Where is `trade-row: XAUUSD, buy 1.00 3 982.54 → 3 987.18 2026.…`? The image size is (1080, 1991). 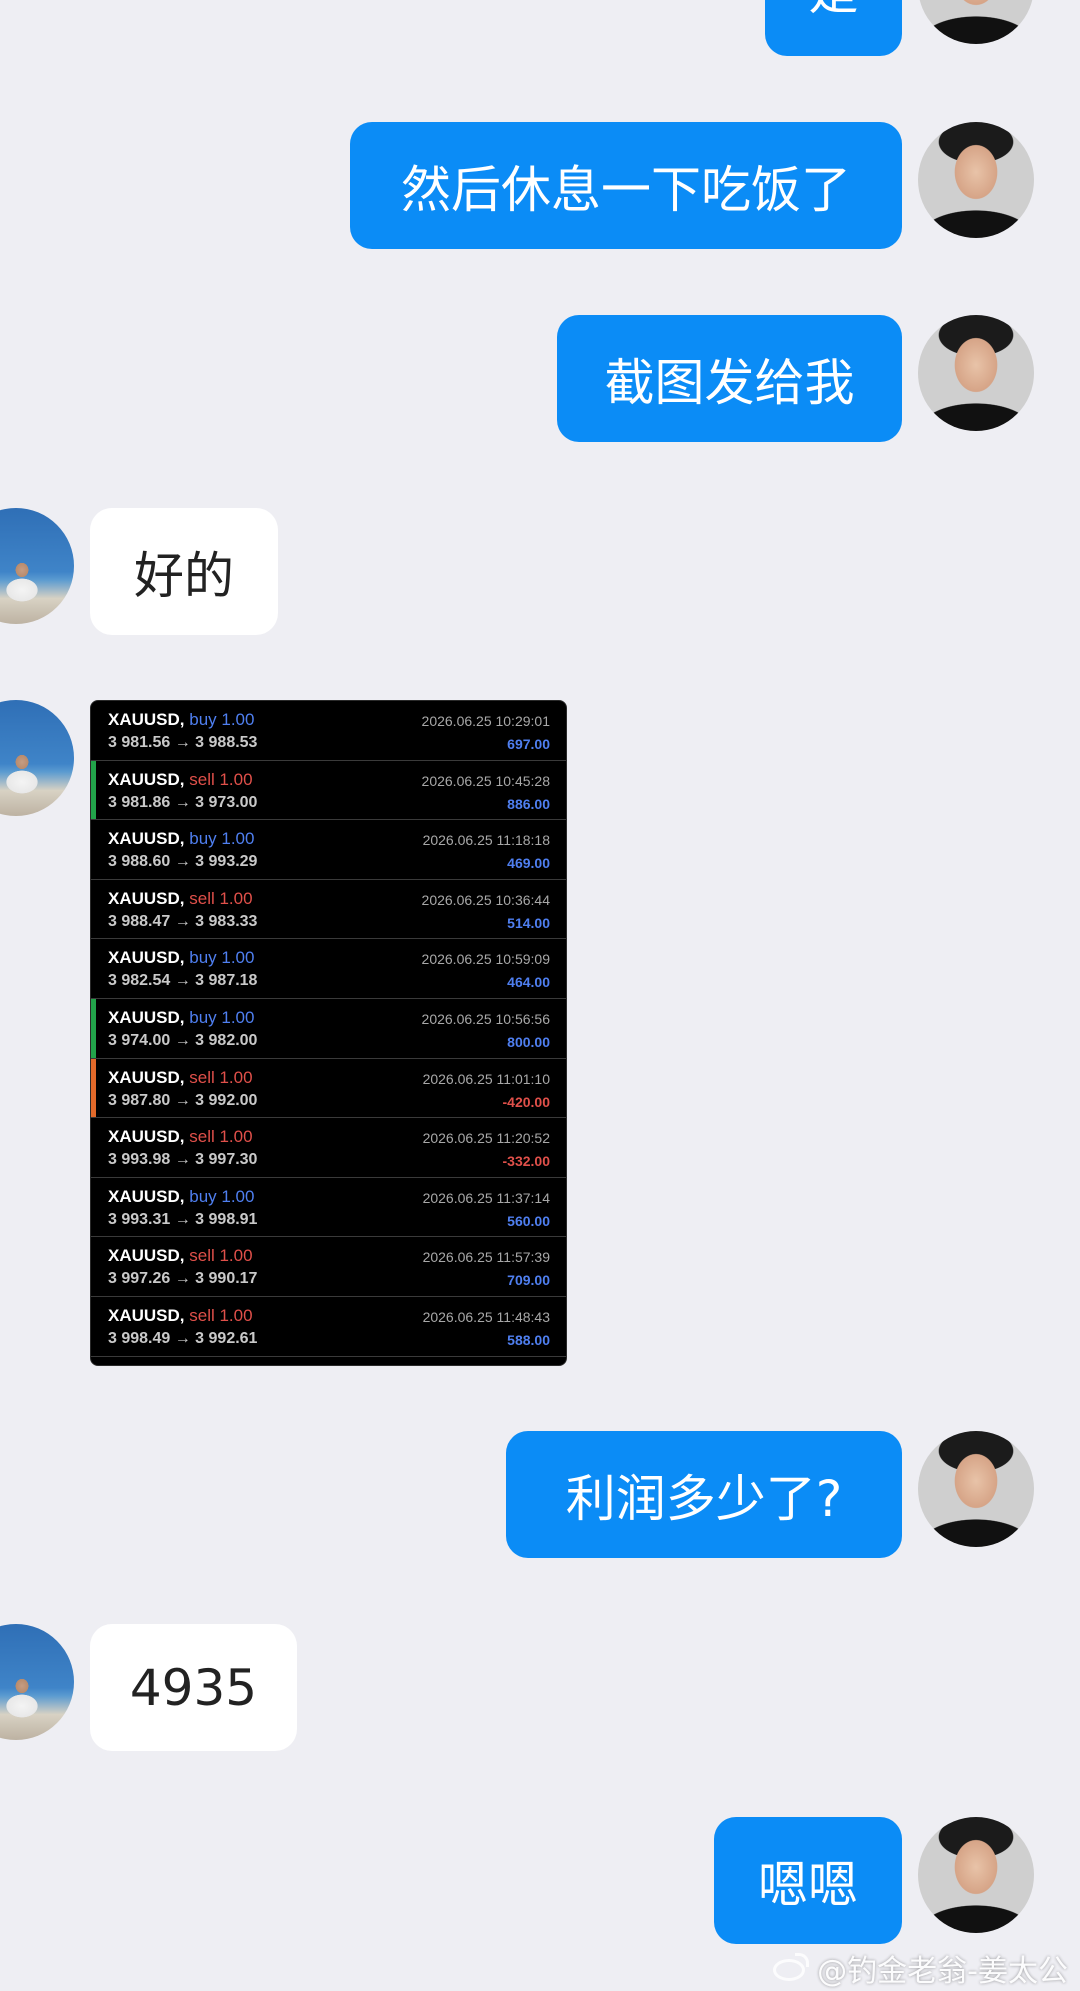 trade-row: XAUUSD, buy 1.00 3 982.54 → 3 987.18 2026.… is located at coordinates (328, 969).